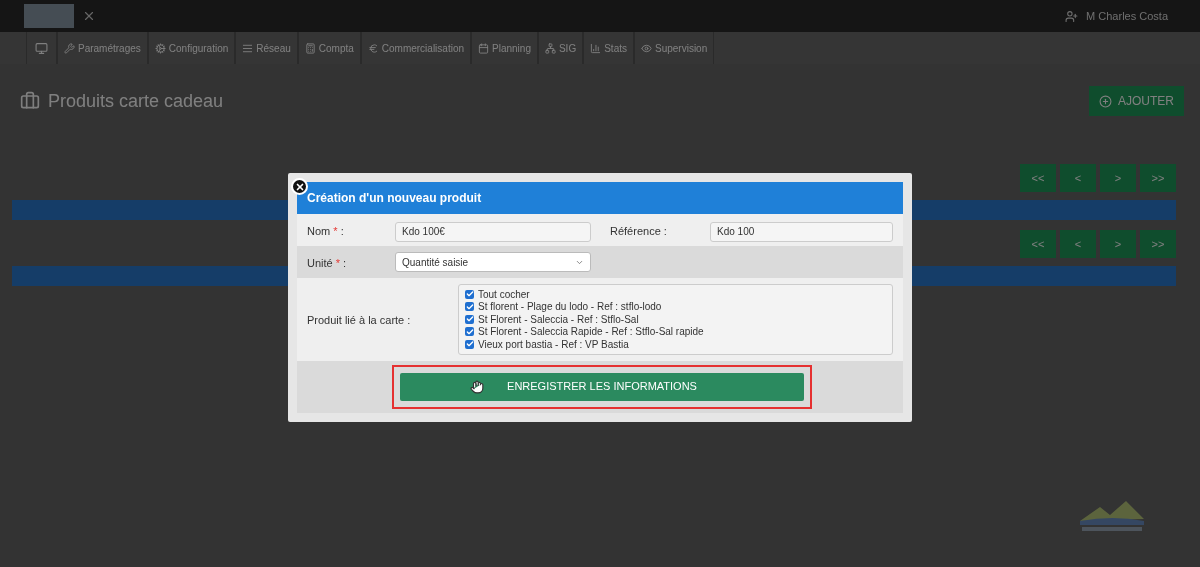  What do you see at coordinates (602, 386) in the screenshot?
I see `save-button: ENREGISTRER LES INFORMATIONS` at bounding box center [602, 386].